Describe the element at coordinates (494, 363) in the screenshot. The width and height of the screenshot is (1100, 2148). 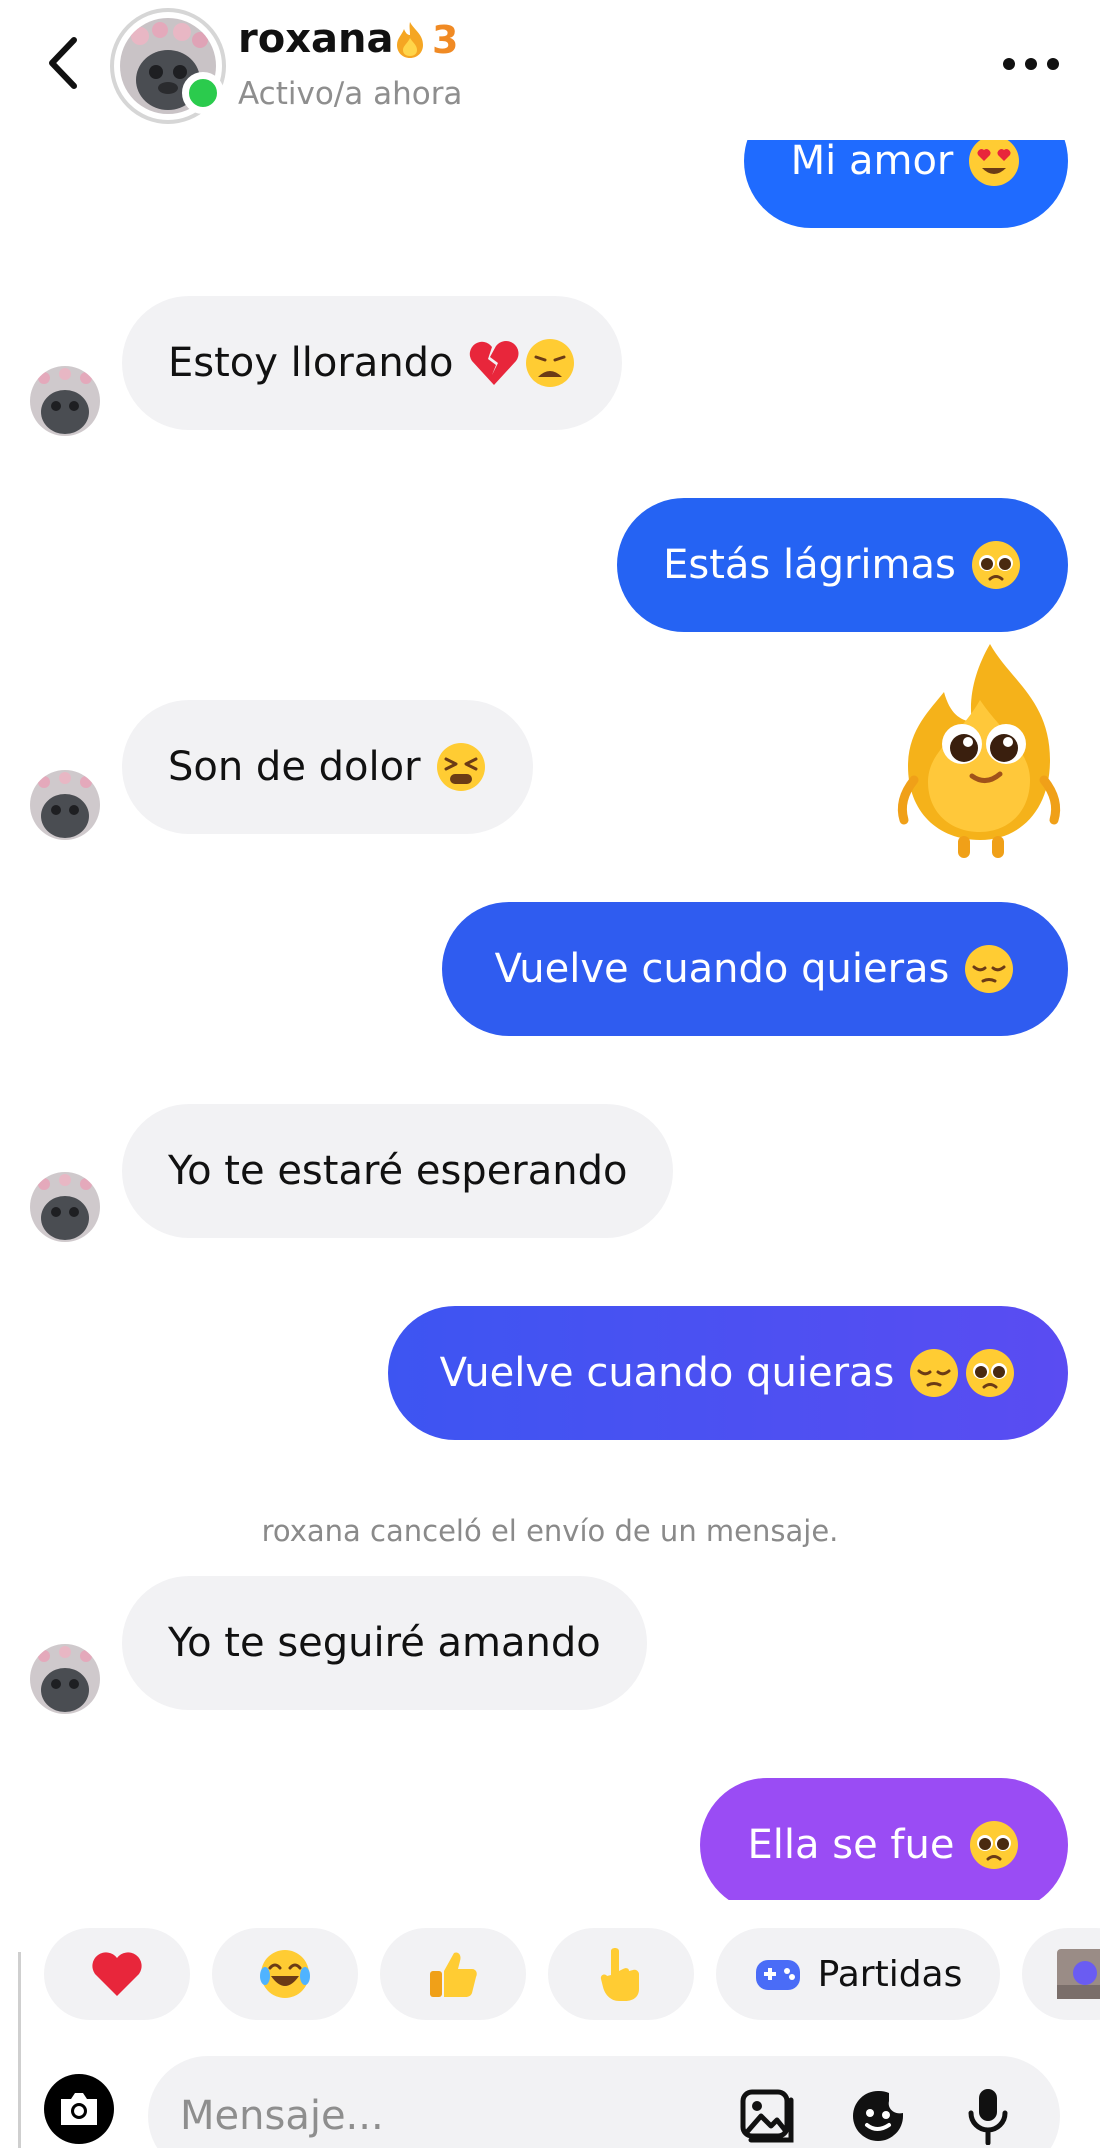
I see `broken-heart-emoji-icon` at that location.